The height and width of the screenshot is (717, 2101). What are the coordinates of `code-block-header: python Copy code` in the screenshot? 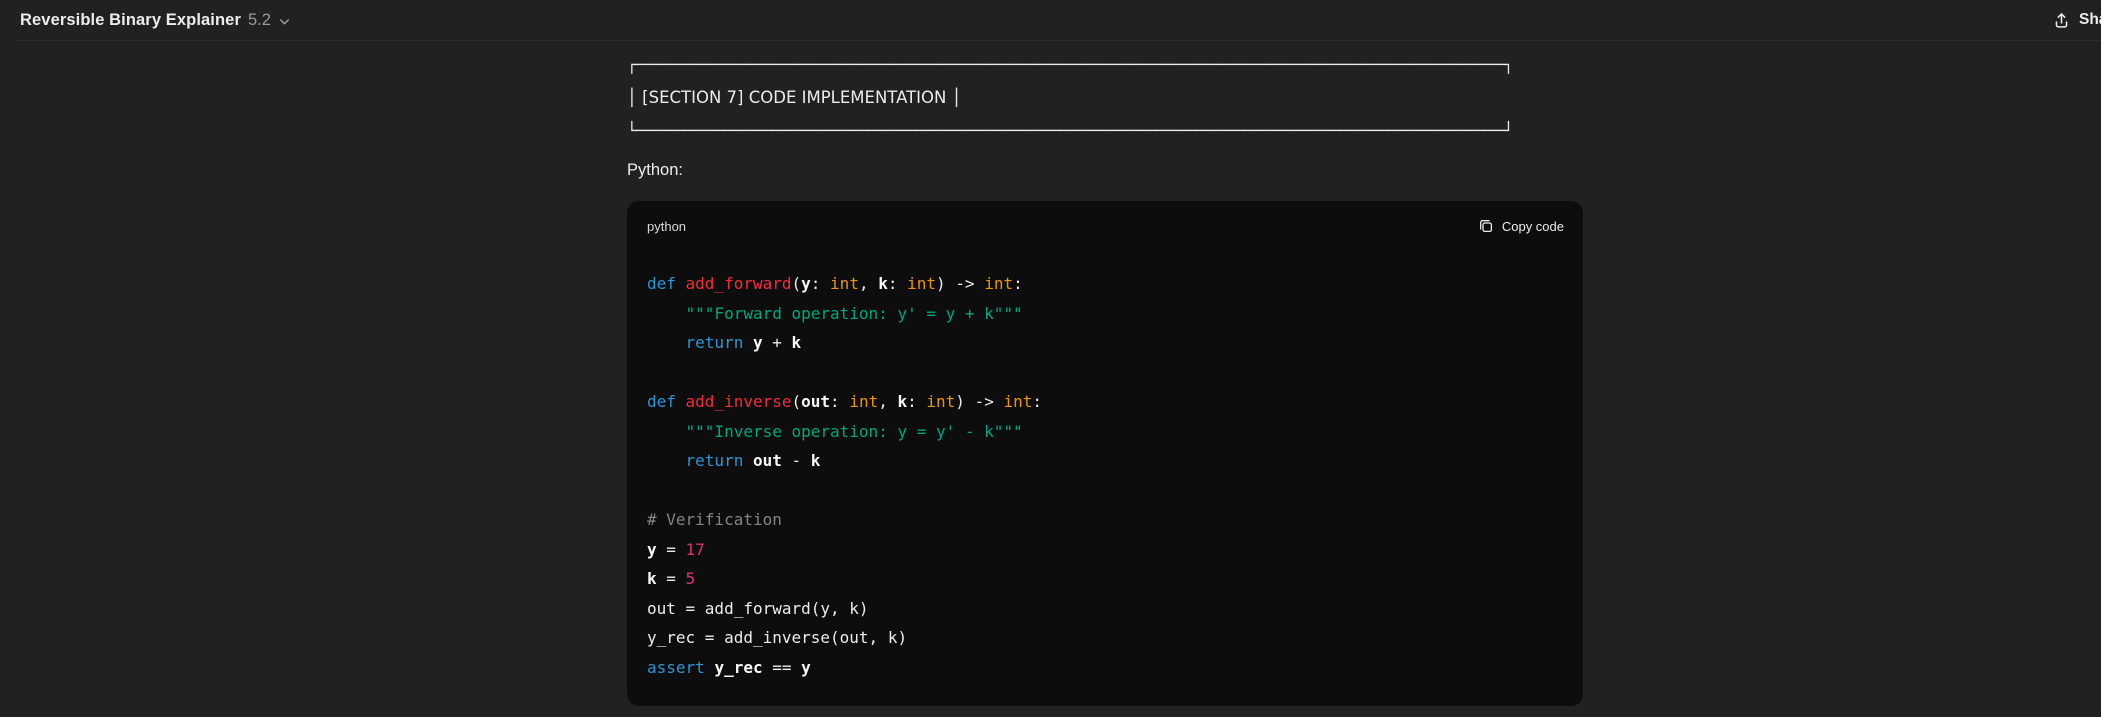 It's located at (1105, 226).